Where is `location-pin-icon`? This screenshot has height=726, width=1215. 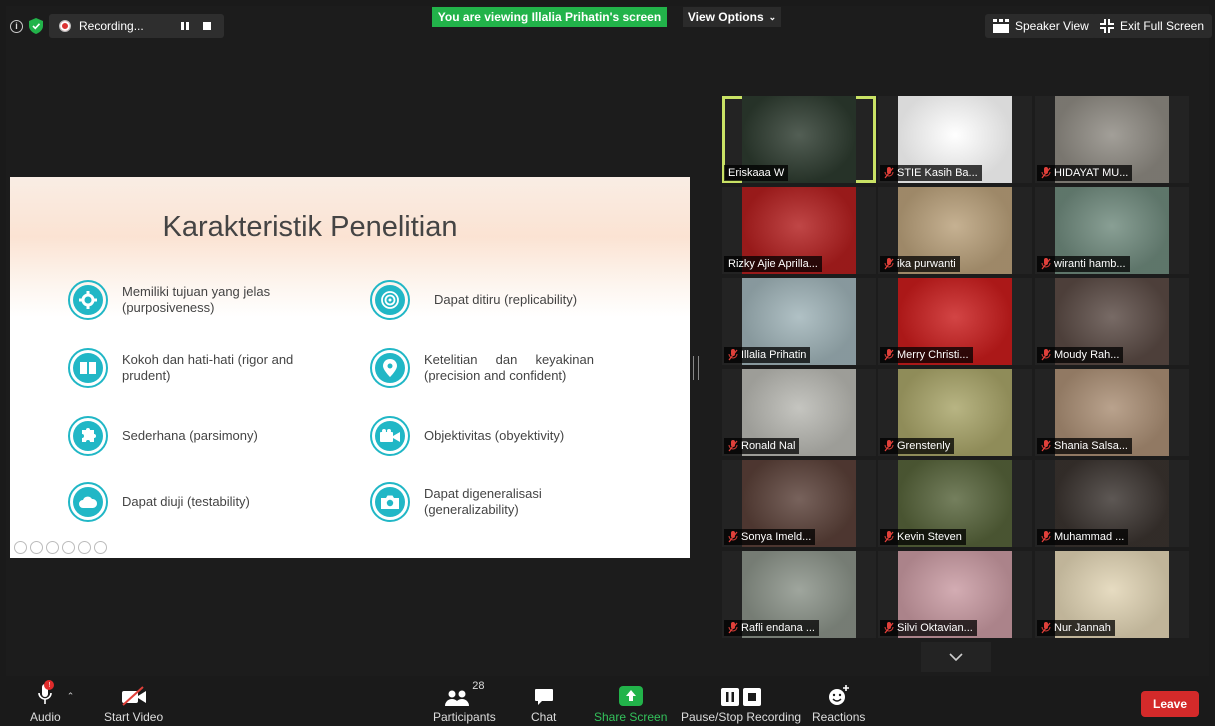 location-pin-icon is located at coordinates (390, 368).